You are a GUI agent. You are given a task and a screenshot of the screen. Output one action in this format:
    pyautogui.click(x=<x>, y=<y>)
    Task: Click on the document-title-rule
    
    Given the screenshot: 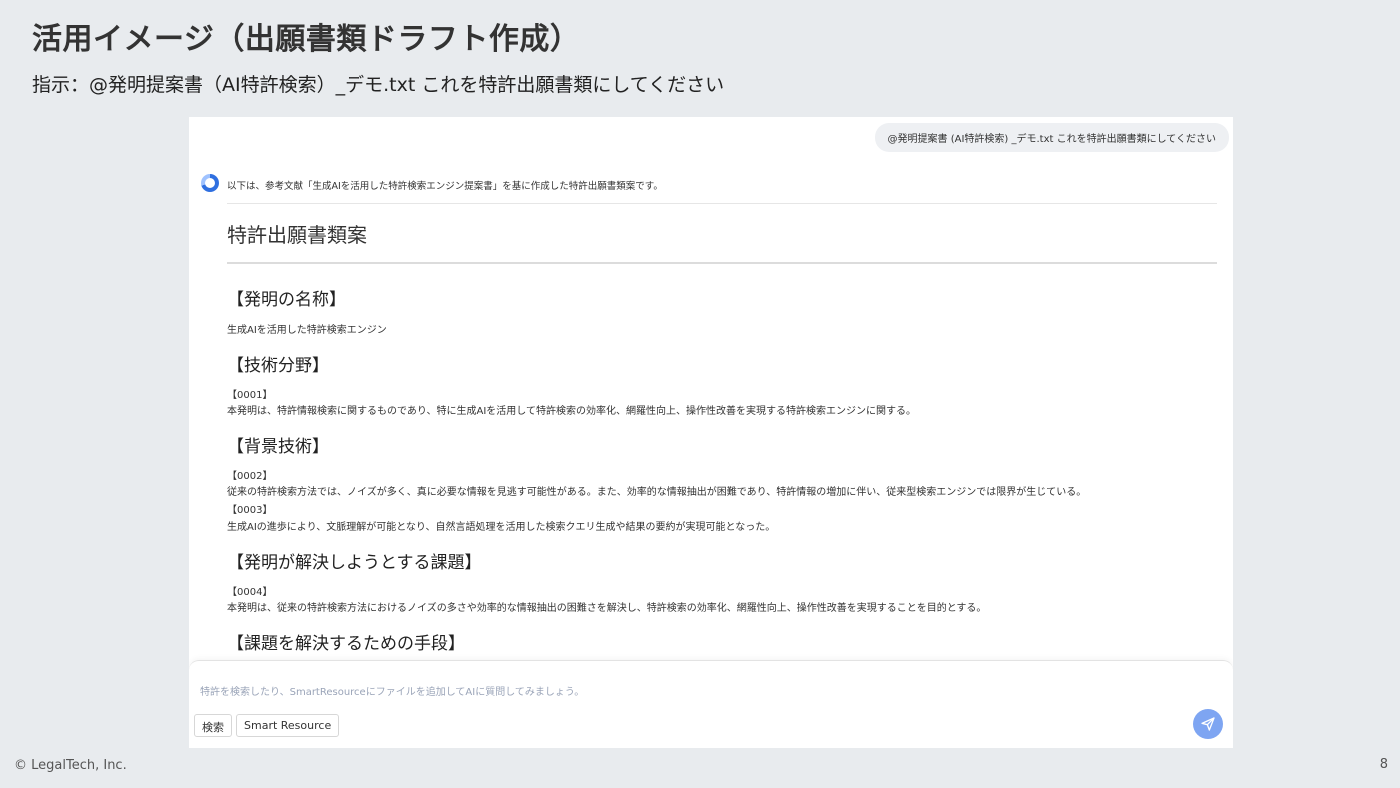 What is the action you would take?
    pyautogui.click(x=722, y=263)
    